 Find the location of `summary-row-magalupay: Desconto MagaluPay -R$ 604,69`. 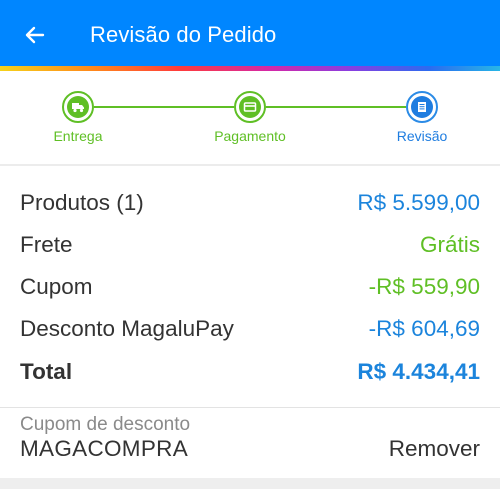

summary-row-magalupay: Desconto MagaluPay -R$ 604,69 is located at coordinates (250, 331).